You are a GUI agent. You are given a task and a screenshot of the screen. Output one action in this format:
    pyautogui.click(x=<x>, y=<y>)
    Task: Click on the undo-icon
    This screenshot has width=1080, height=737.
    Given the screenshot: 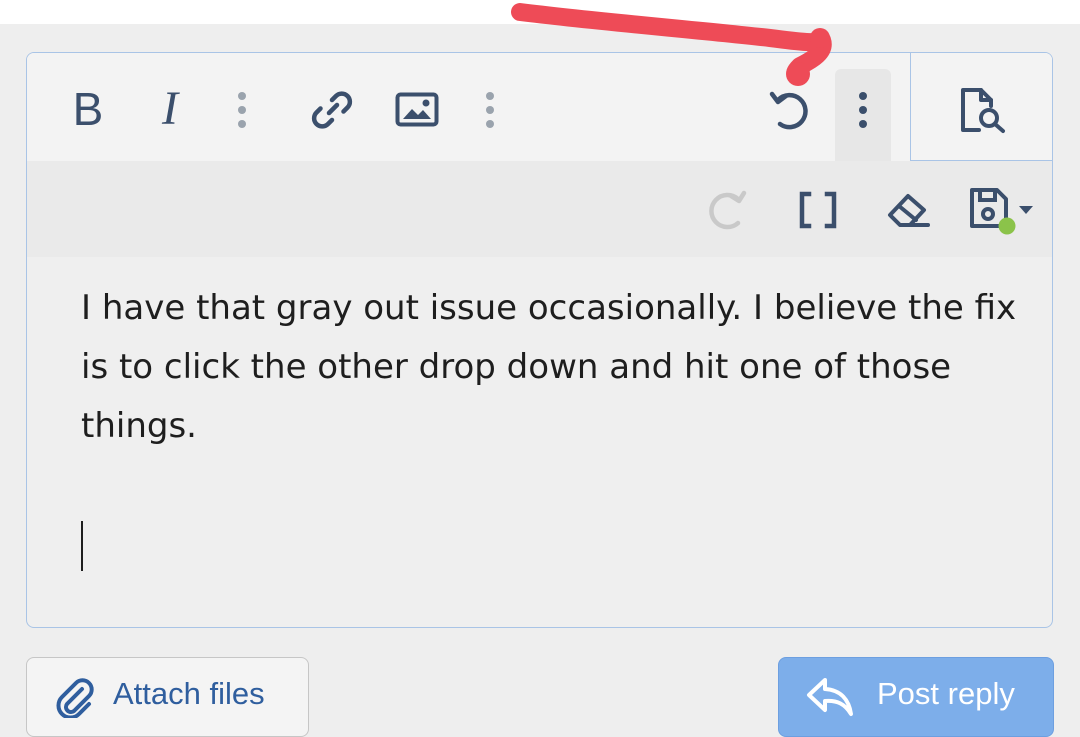 What is the action you would take?
    pyautogui.click(x=788, y=110)
    